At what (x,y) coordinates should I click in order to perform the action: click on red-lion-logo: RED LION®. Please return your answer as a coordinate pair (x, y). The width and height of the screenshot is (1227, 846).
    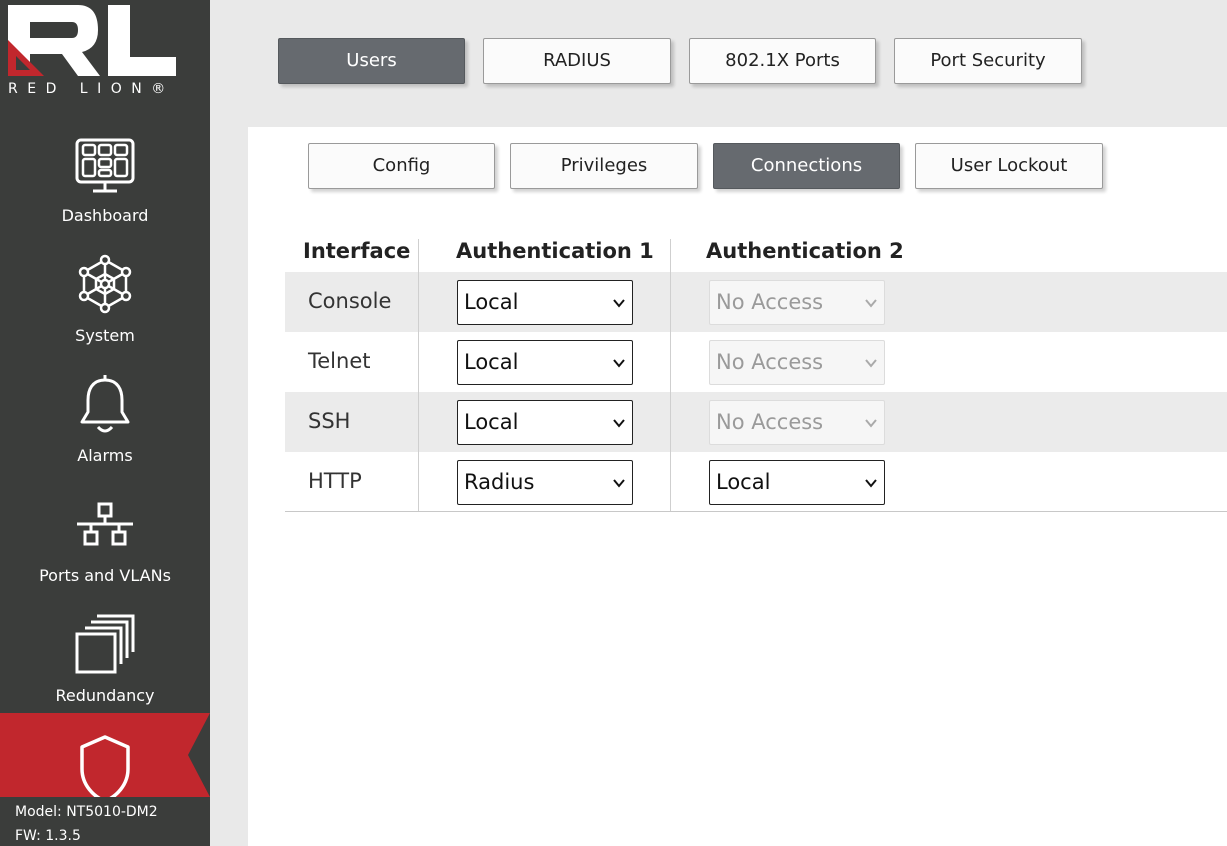
    Looking at the image, I should click on (105, 55).